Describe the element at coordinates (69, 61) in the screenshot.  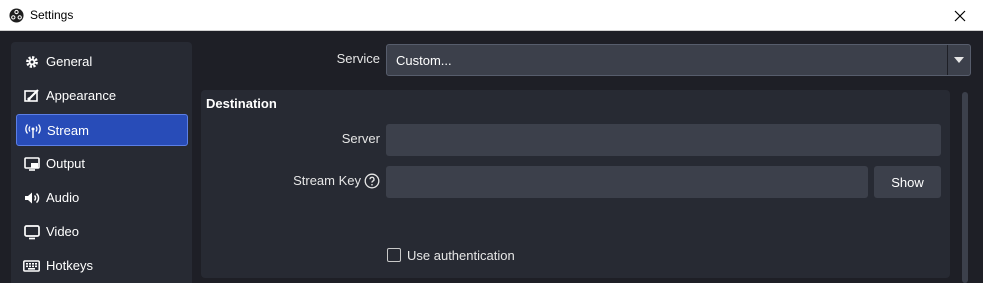
I see `sidebar-item-label: General` at that location.